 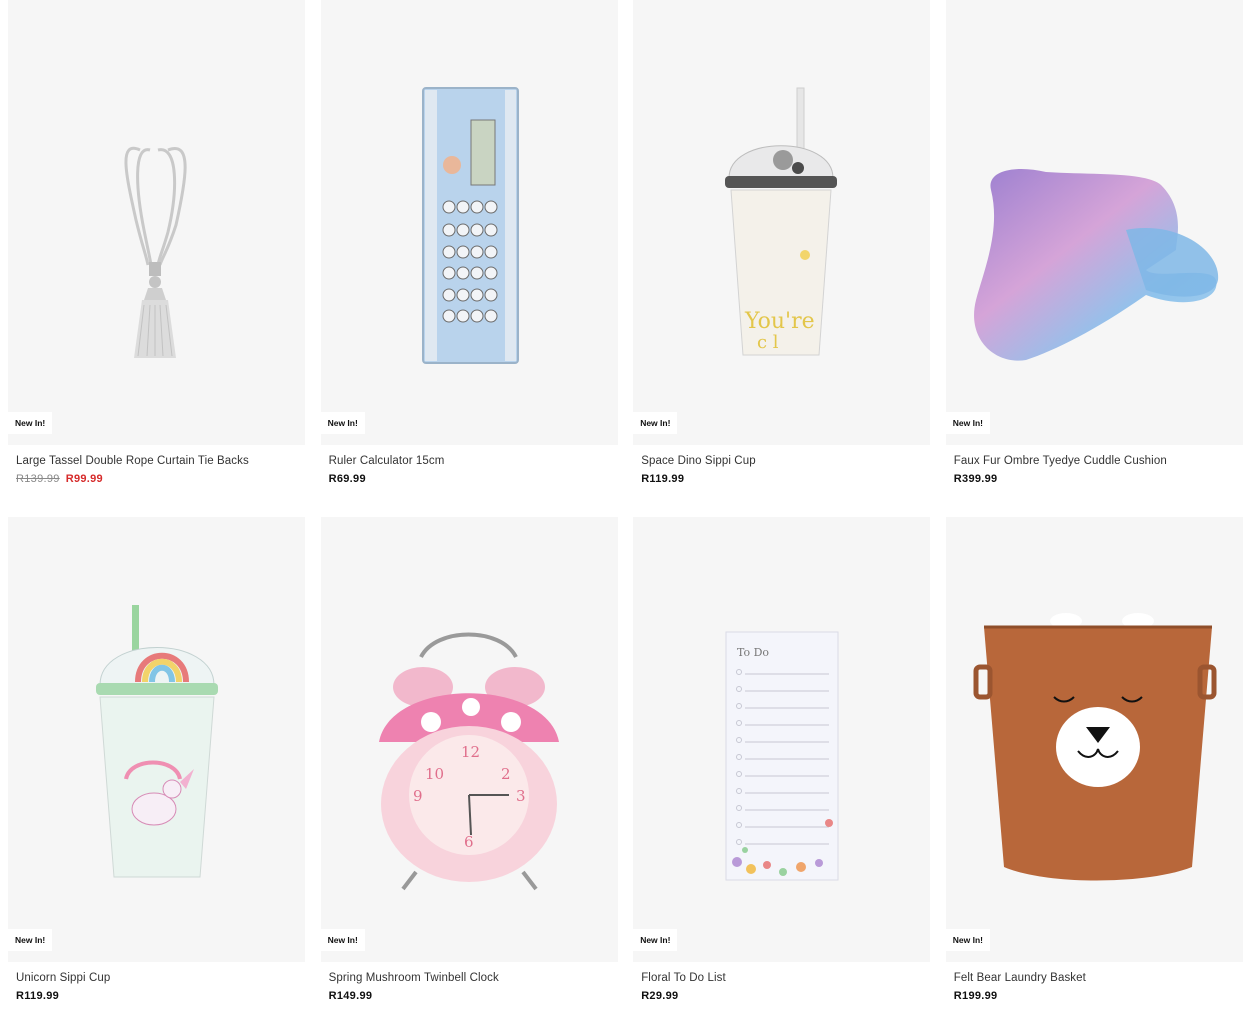 I want to click on todo-notepad-icon: To Do, so click(x=782, y=756).